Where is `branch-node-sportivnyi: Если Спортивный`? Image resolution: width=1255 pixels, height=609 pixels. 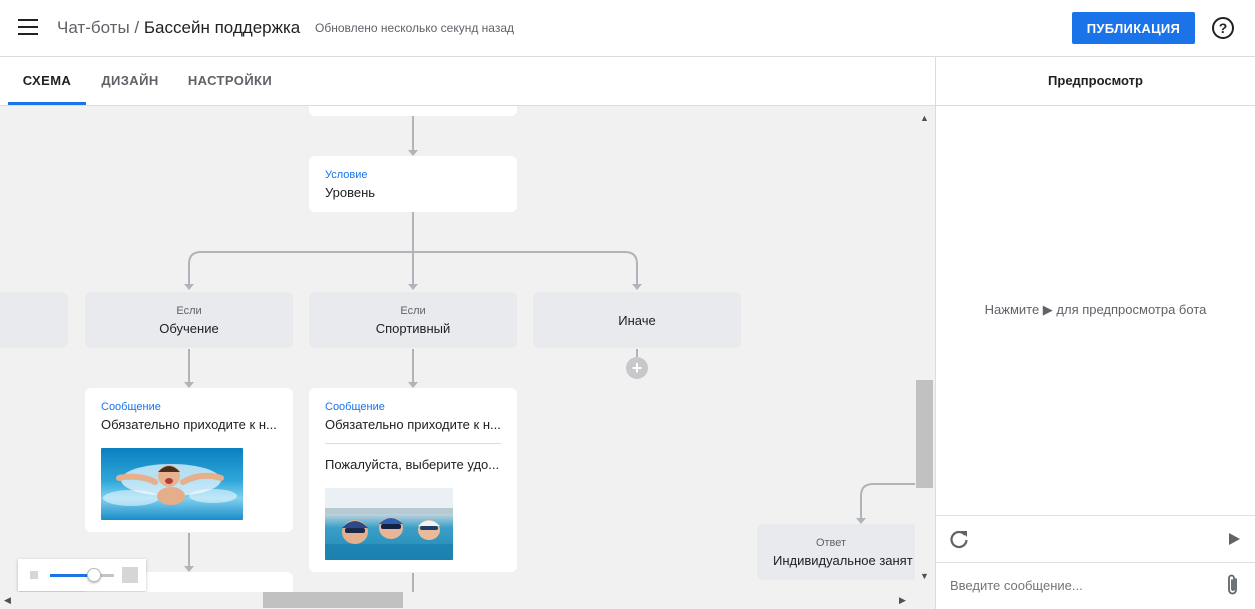 branch-node-sportivnyi: Если Спортивный is located at coordinates (413, 320).